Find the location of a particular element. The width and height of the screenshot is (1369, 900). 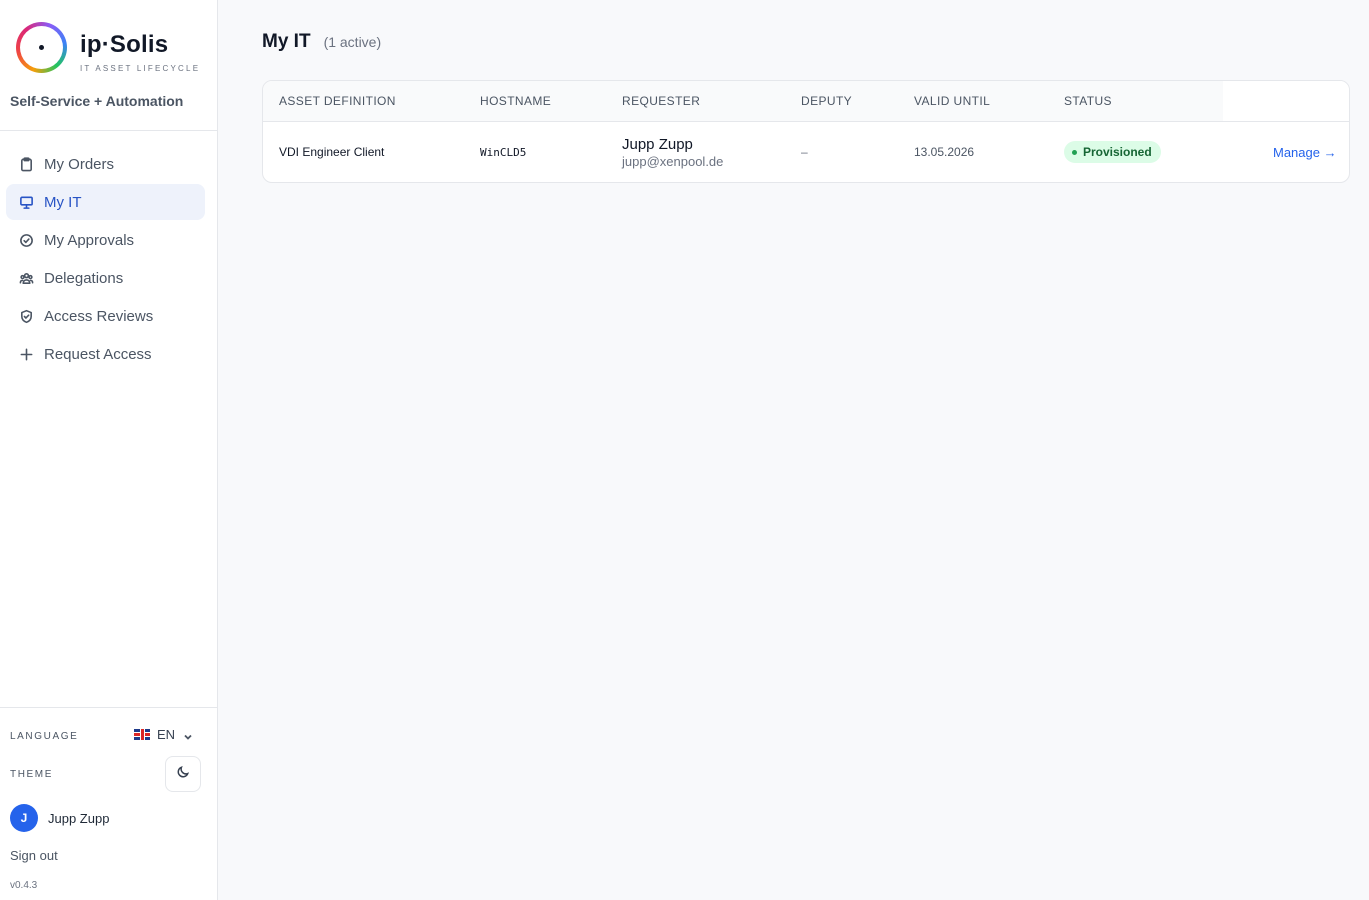

monitor-icon is located at coordinates (26, 202).